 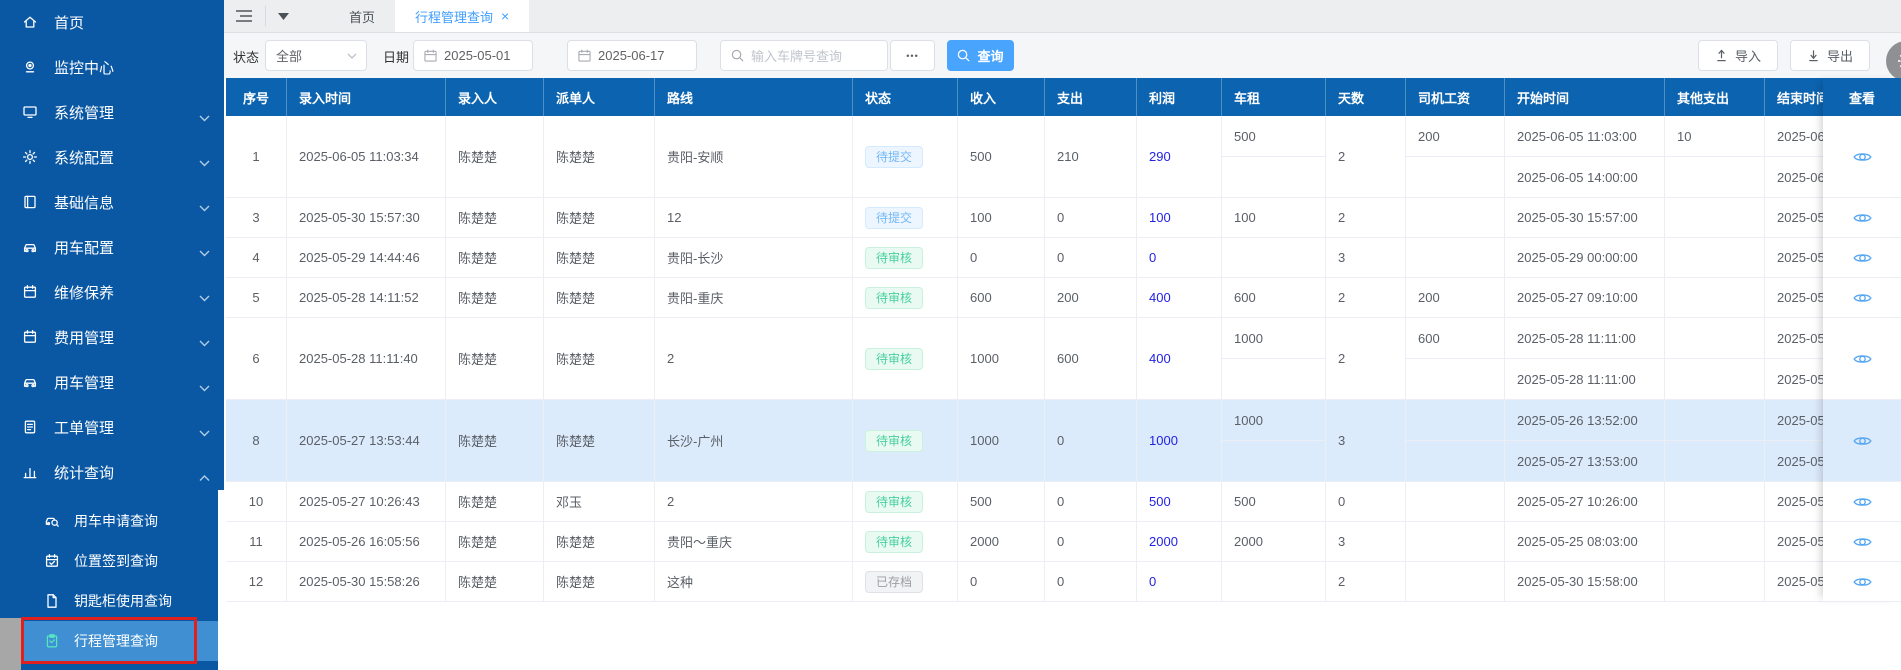 I want to click on tab-trip-query: 行程管理查询 ×, so click(x=462, y=16).